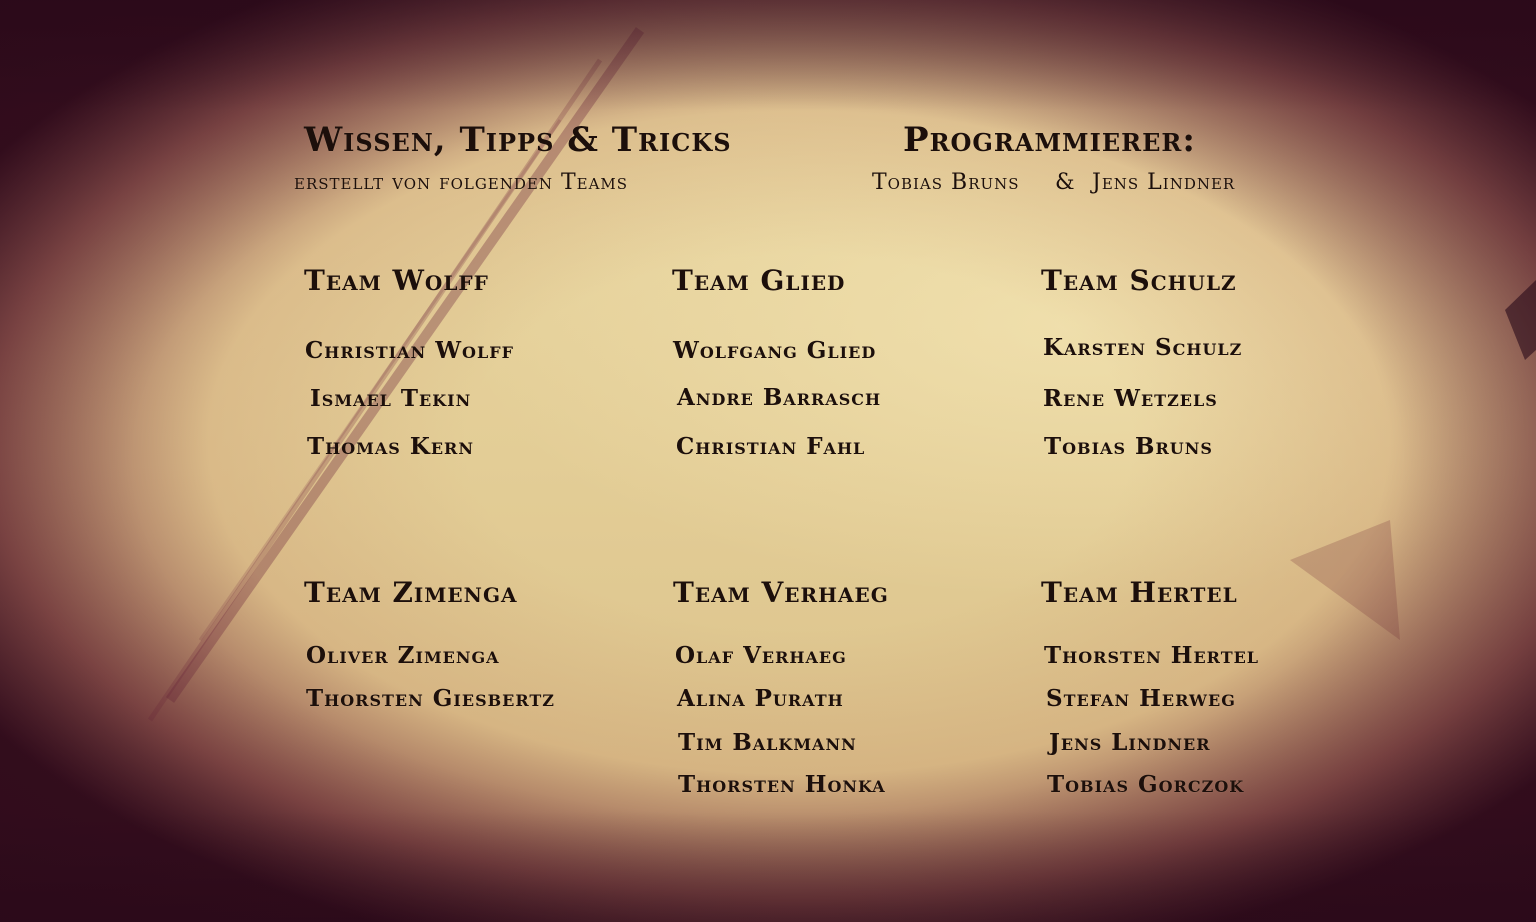 Image resolution: width=1536 pixels, height=922 pixels. I want to click on team-member: Tobias Gorczok, so click(1146, 784).